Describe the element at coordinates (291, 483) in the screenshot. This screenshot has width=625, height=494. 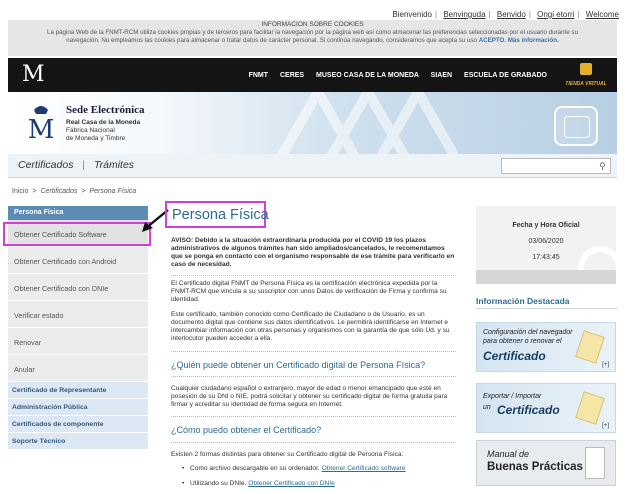
I see `link-obtener-dnie: Obtener Certificado con DNIe` at that location.